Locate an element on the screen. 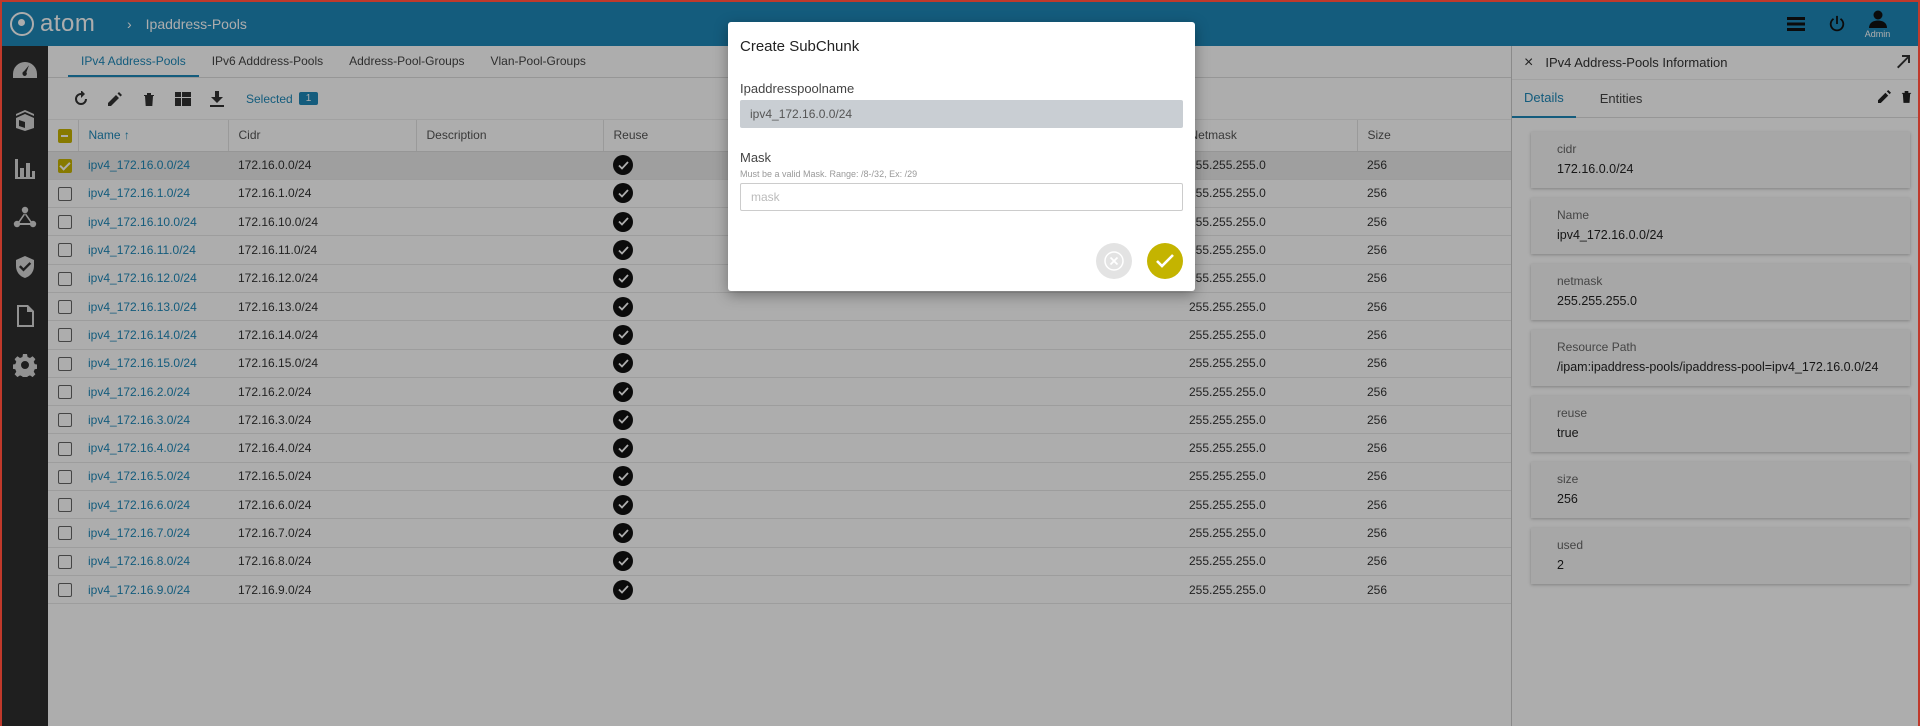 The height and width of the screenshot is (726, 1920). close-icon is located at coordinates (1114, 261).